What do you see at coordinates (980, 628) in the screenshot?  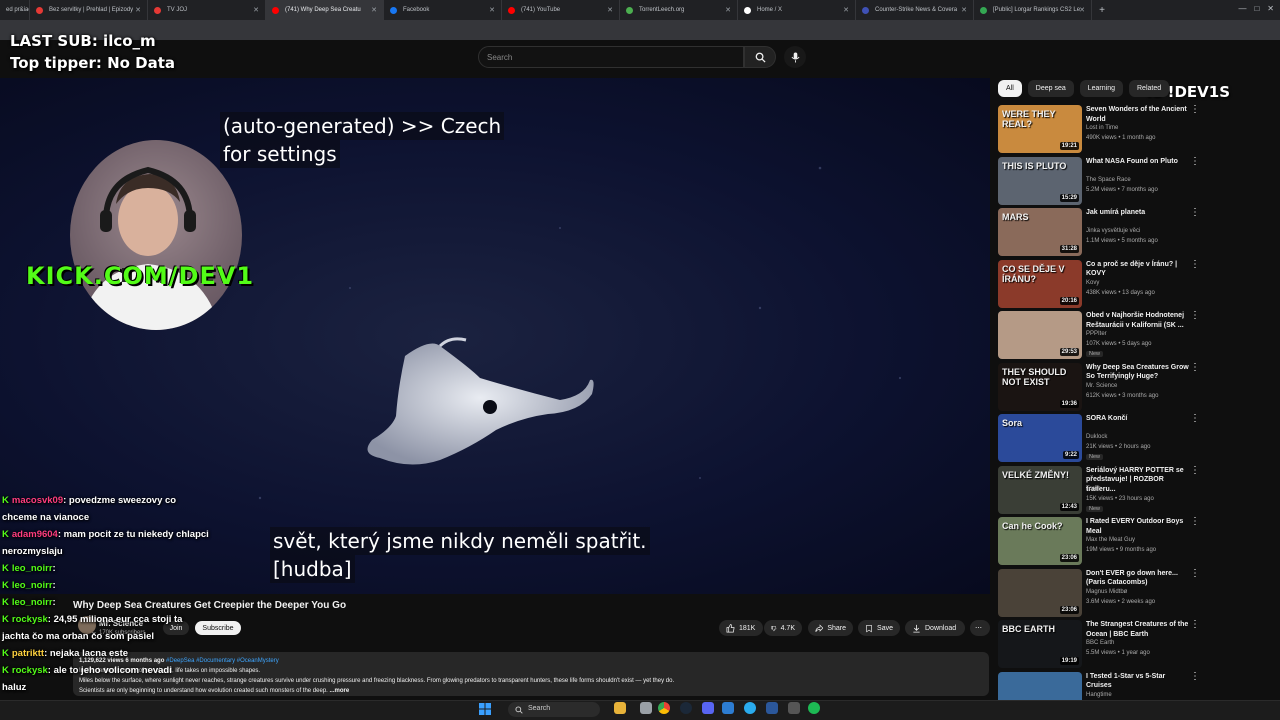 I see `more-actions-button: ⋯` at bounding box center [980, 628].